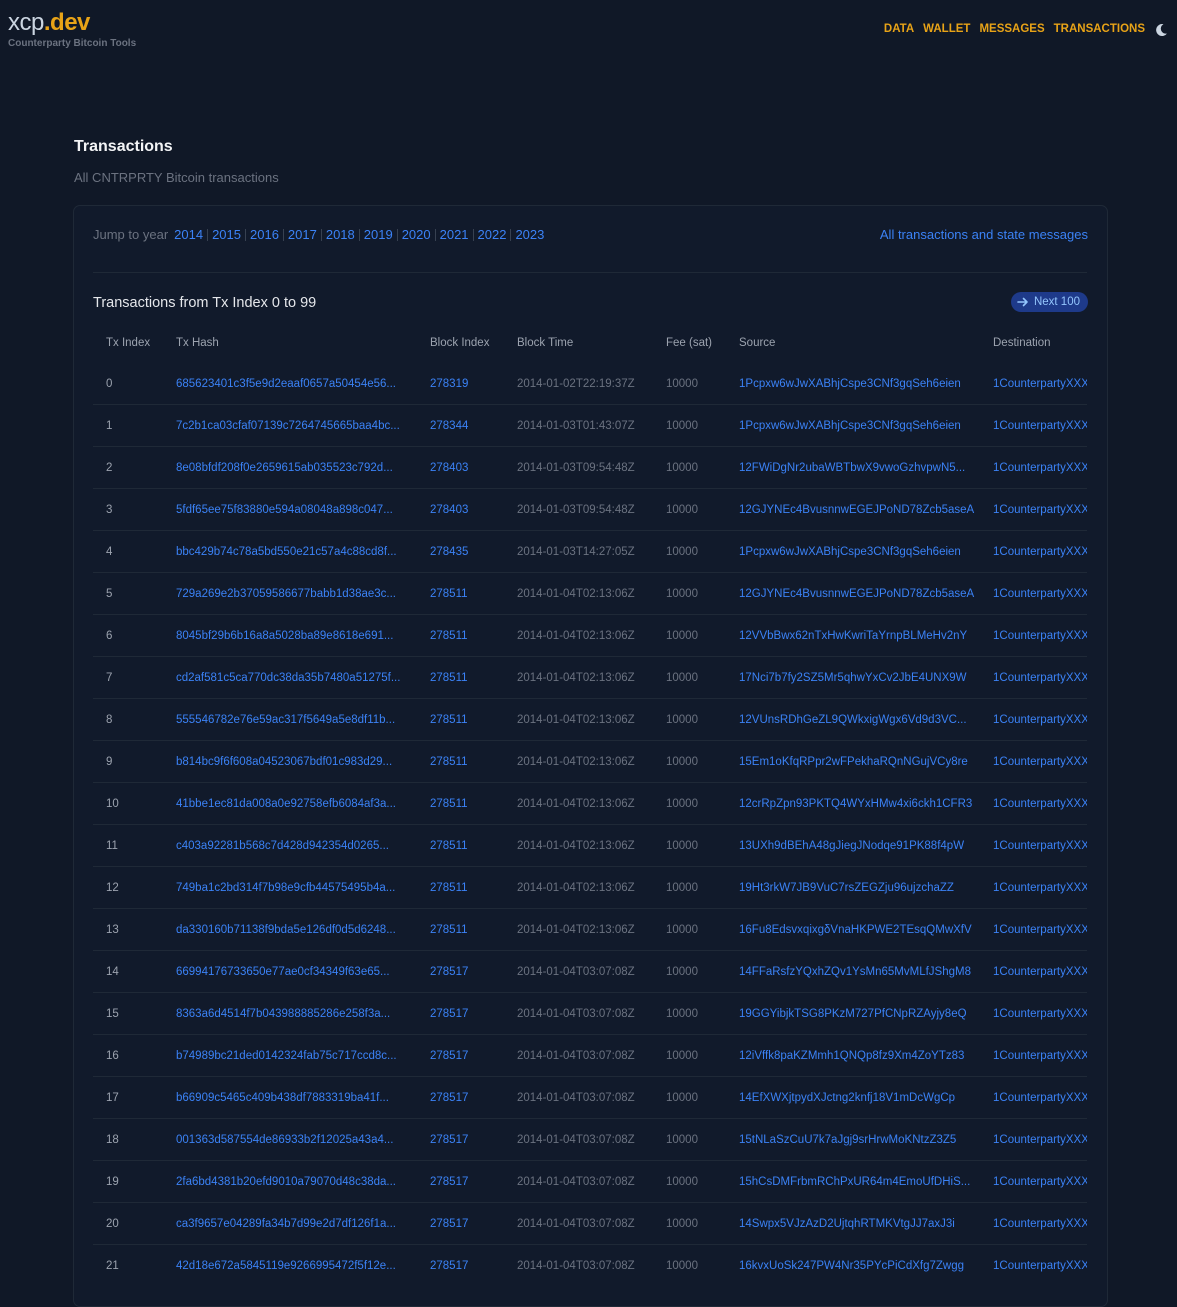 The width and height of the screenshot is (1177, 1307). I want to click on source-address-link: 12crRpZpn93PKTQ4WYxHMw4xi6ckh1CFR3, so click(855, 804).